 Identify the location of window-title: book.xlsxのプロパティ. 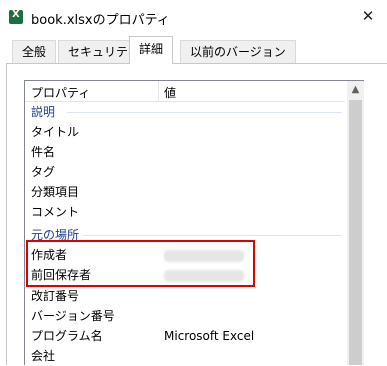
(100, 20).